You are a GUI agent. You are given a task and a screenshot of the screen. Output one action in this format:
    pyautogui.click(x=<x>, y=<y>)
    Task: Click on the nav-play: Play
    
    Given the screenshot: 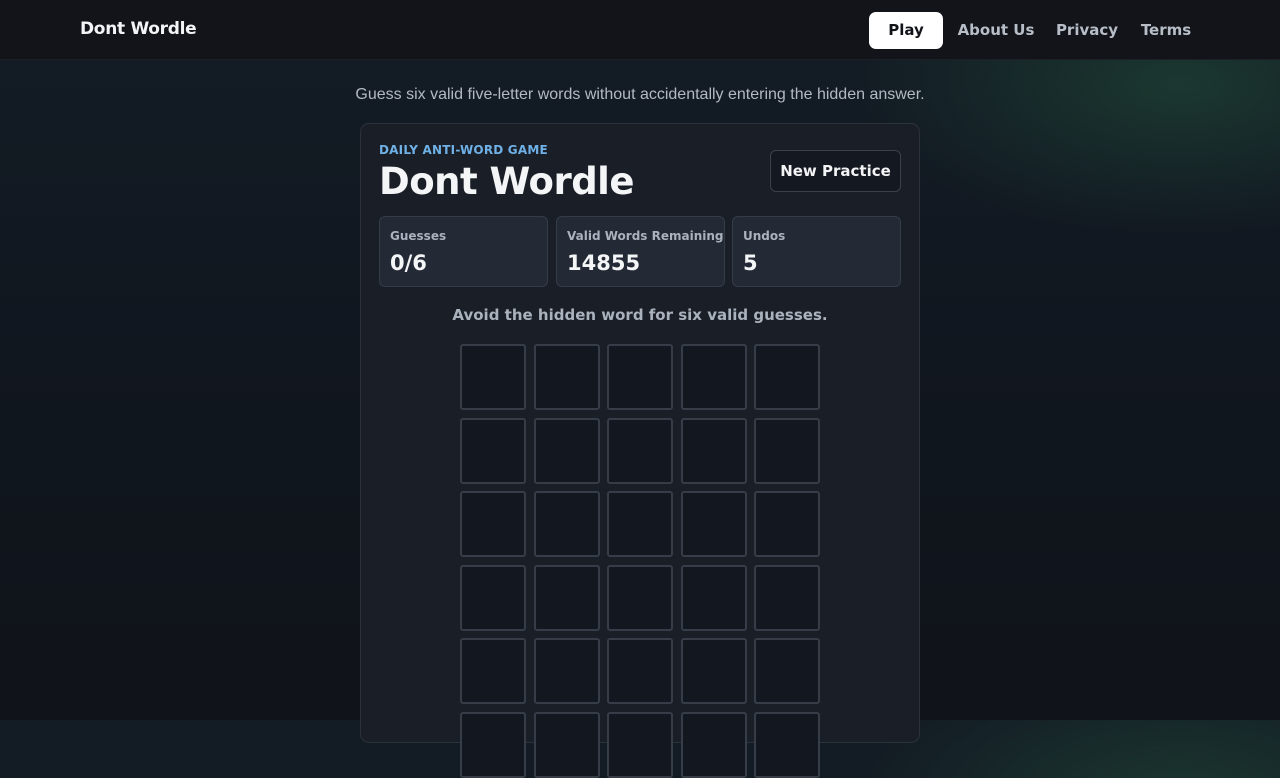 What is the action you would take?
    pyautogui.click(x=906, y=30)
    